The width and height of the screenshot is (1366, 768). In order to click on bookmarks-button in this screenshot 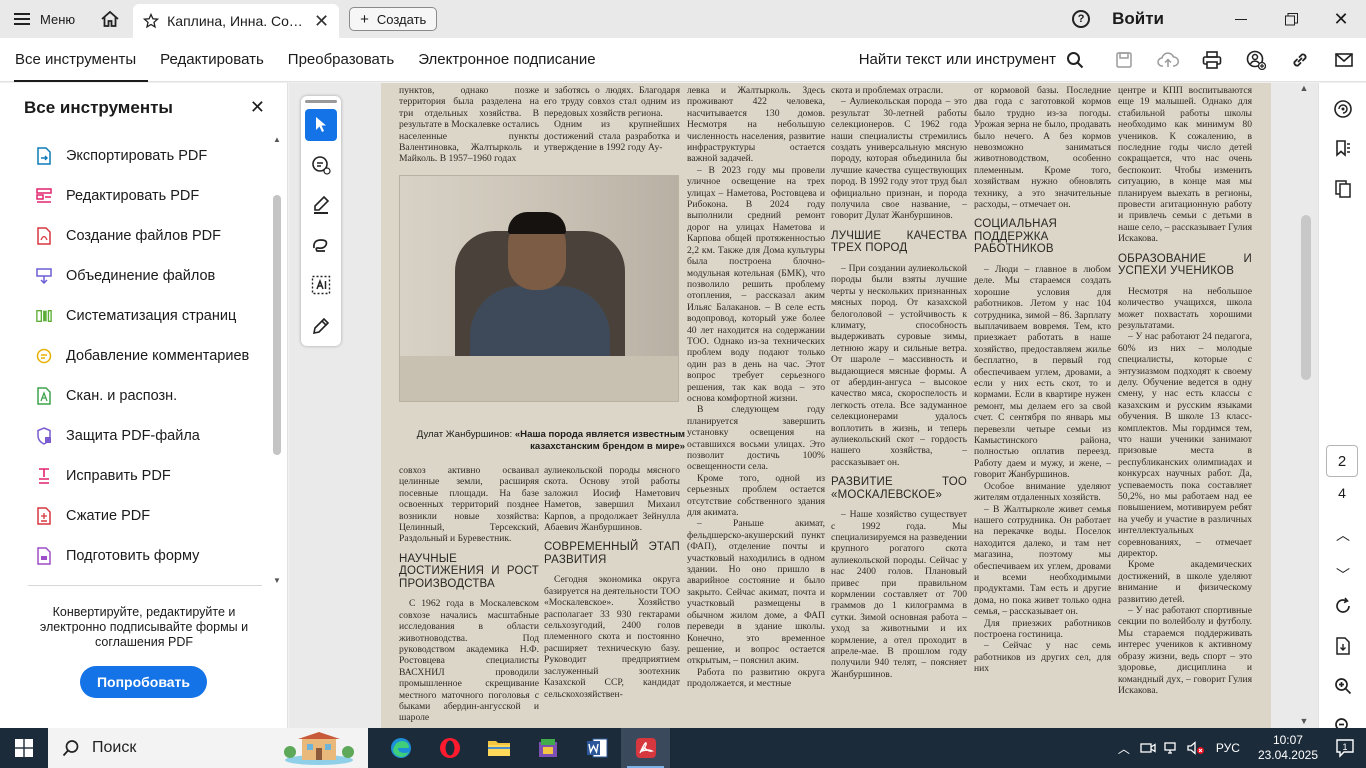, I will do `click(1342, 149)`.